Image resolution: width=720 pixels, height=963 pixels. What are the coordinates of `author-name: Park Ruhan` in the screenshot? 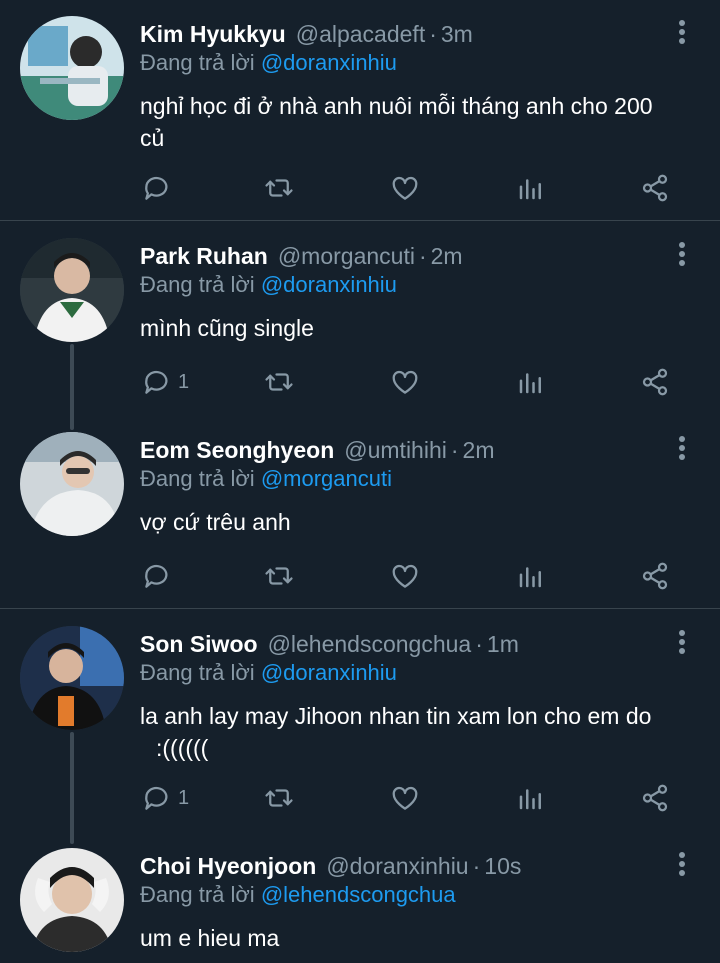 It's located at (204, 256).